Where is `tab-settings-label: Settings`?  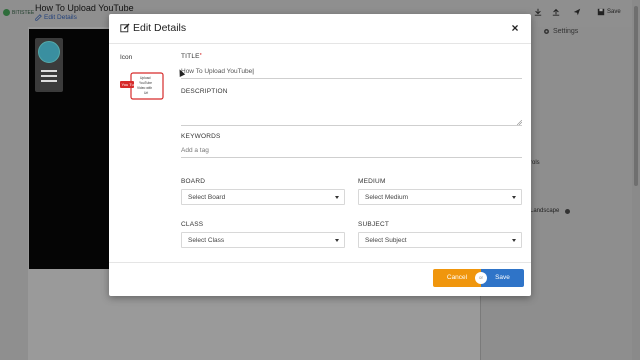 tab-settings-label: Settings is located at coordinates (566, 31).